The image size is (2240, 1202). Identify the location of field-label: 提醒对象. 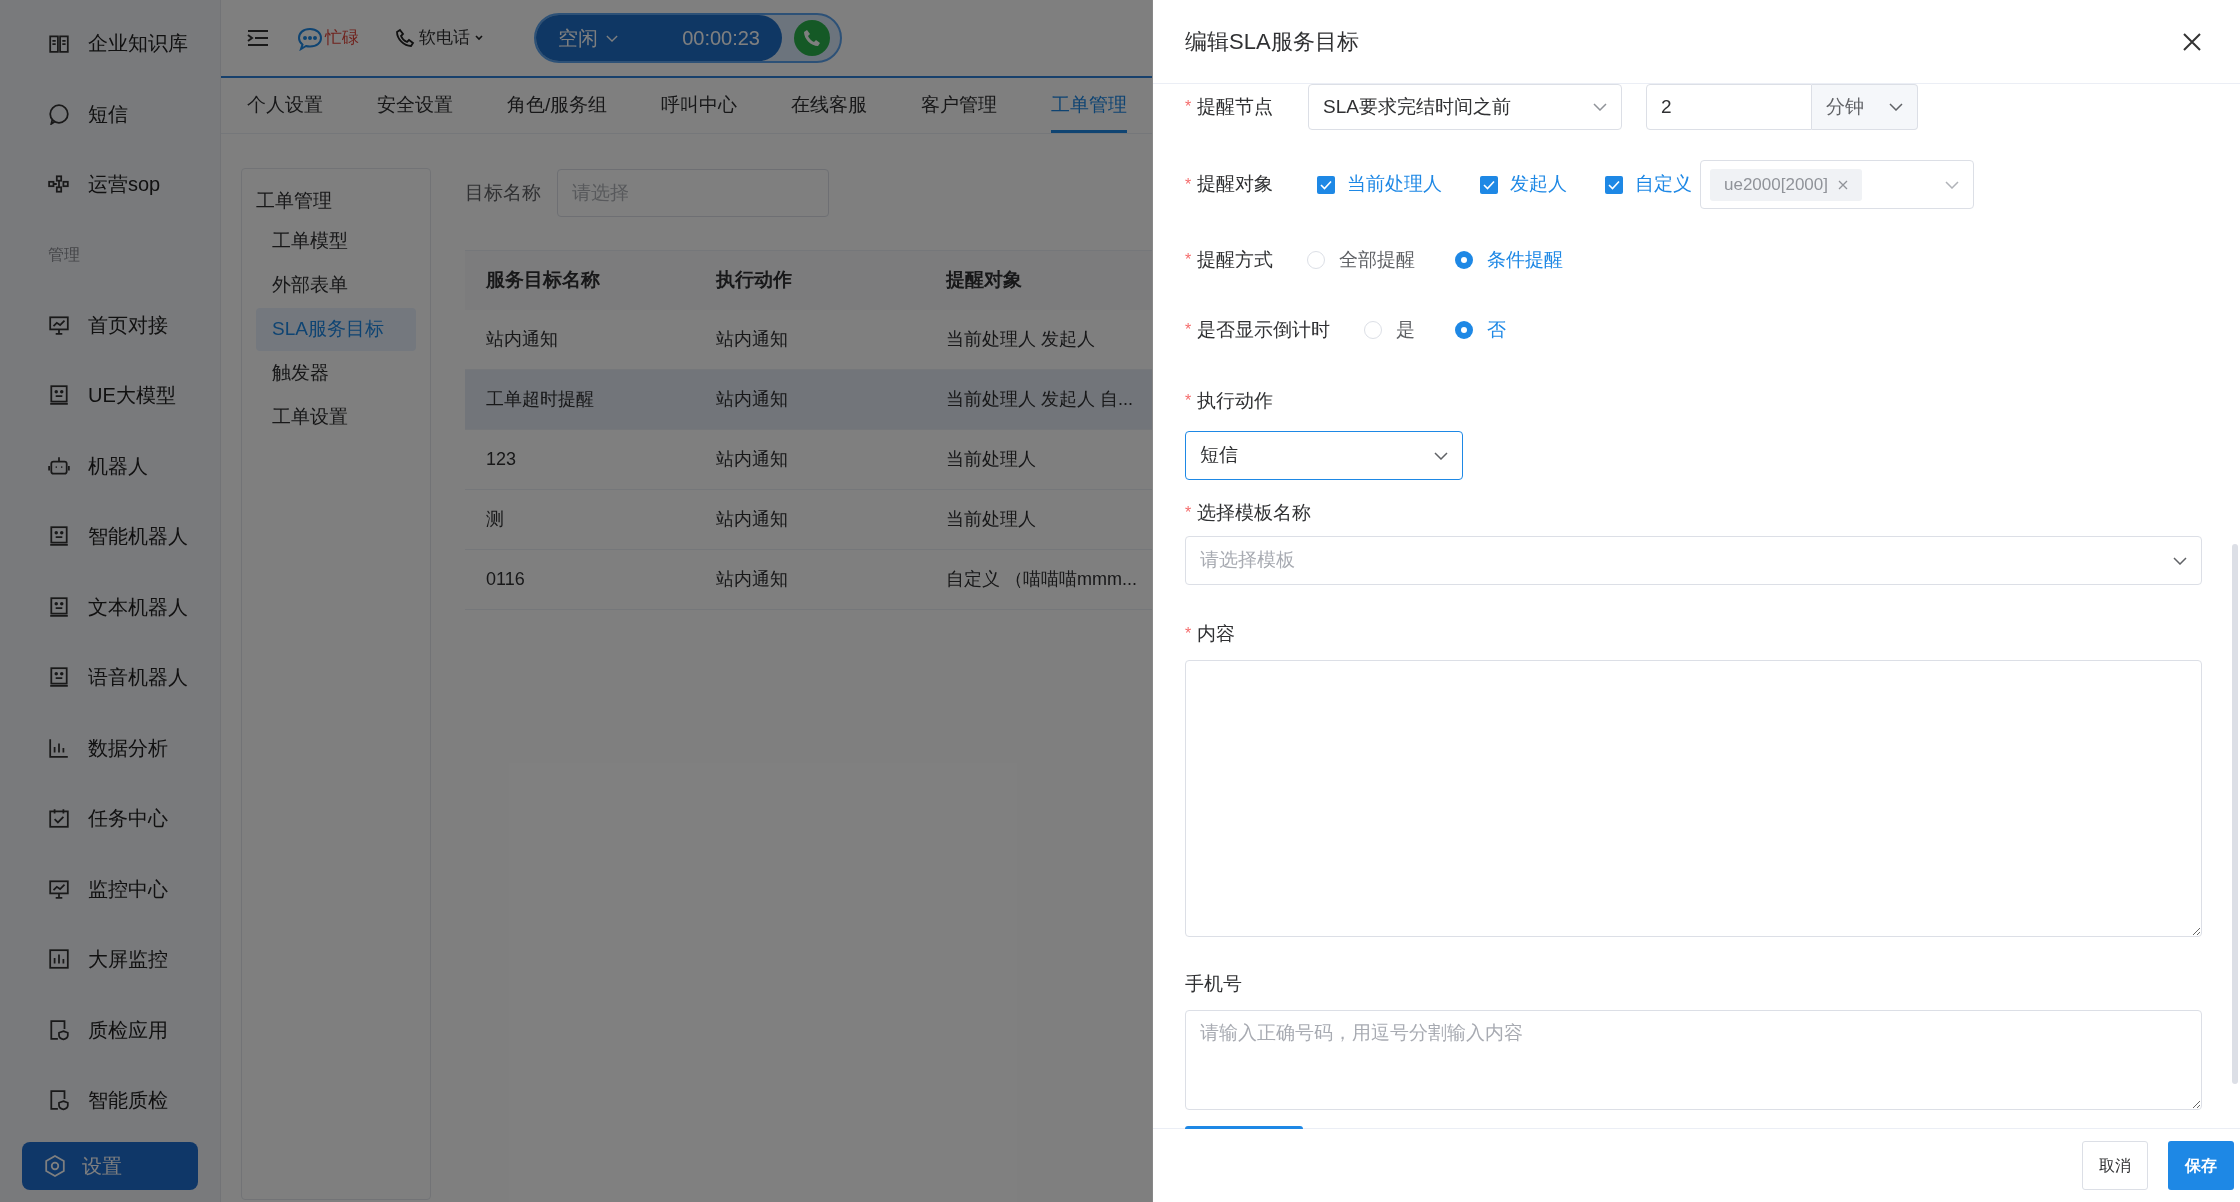
(1235, 184).